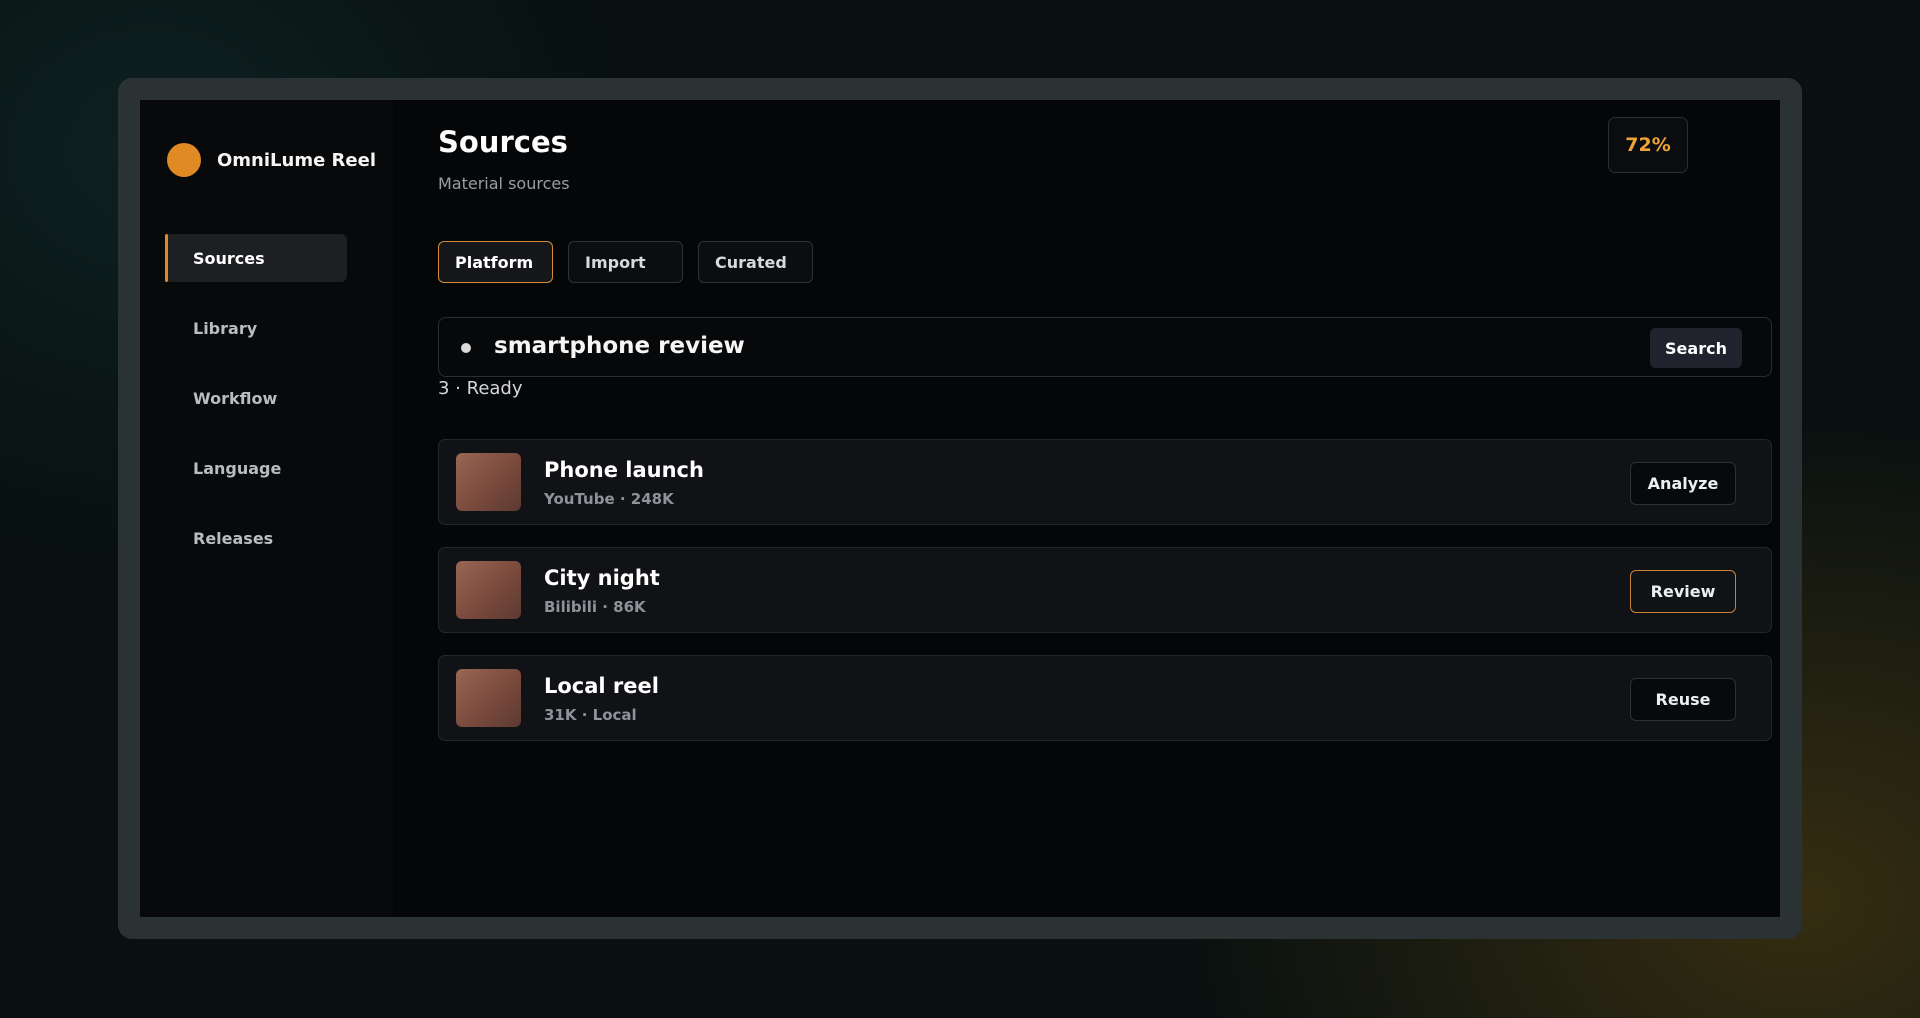  What do you see at coordinates (233, 538) in the screenshot?
I see `sidebar-item-label: Releases` at bounding box center [233, 538].